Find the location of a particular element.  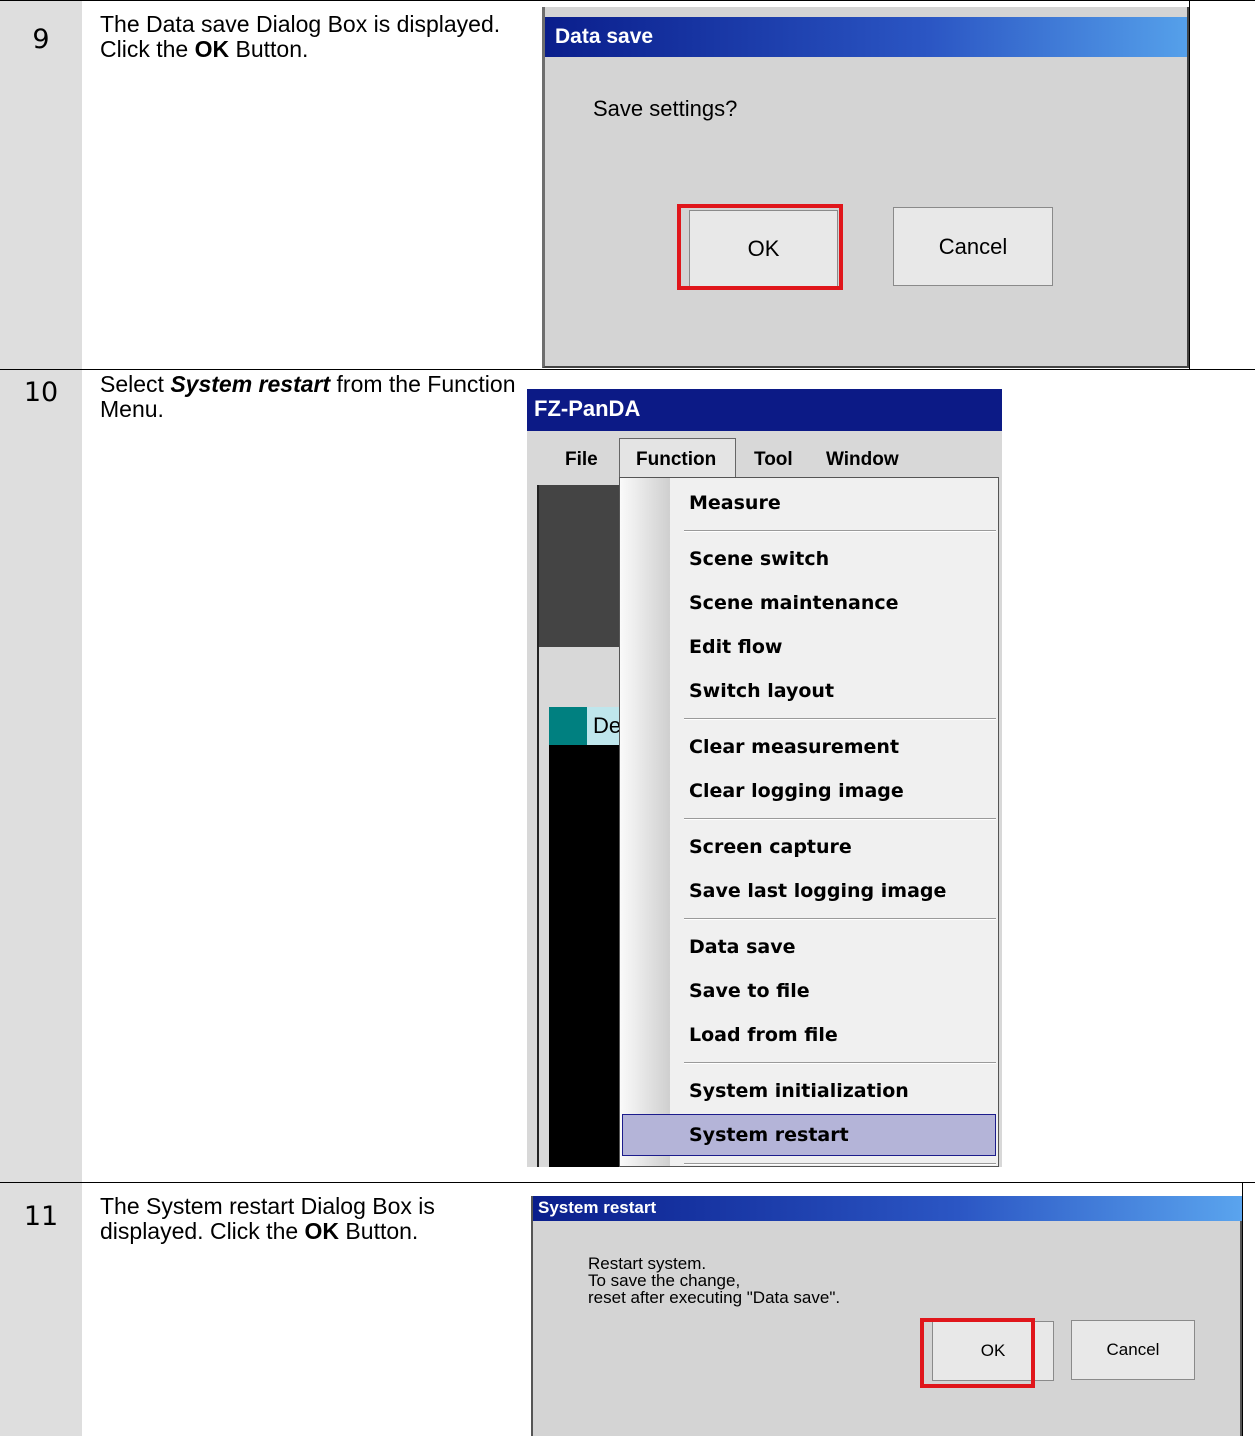

menu-item-data-save: Data save is located at coordinates (742, 947).